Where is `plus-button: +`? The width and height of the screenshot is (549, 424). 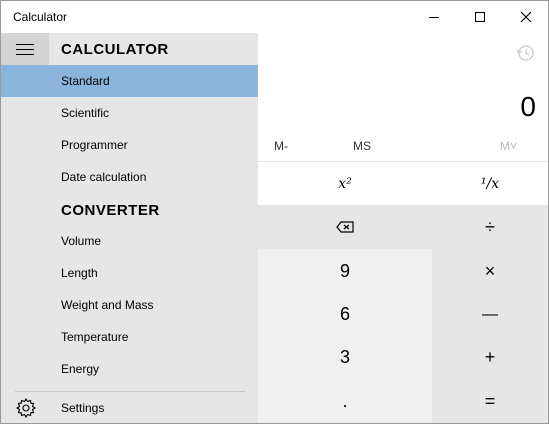
plus-button: + is located at coordinates (490, 357).